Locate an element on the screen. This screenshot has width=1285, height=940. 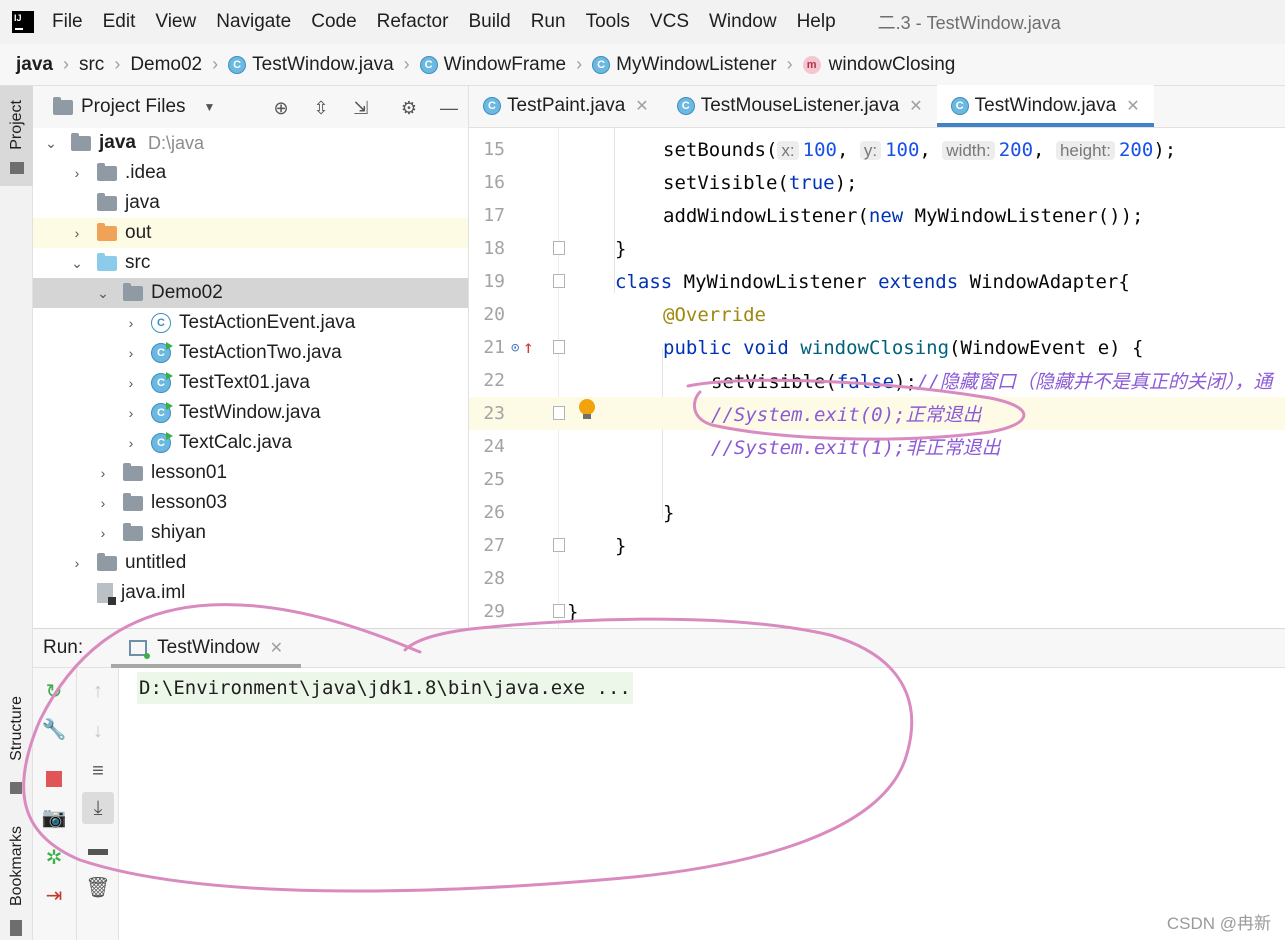
tree-item-label: java.iml is located at coordinates (153, 592).